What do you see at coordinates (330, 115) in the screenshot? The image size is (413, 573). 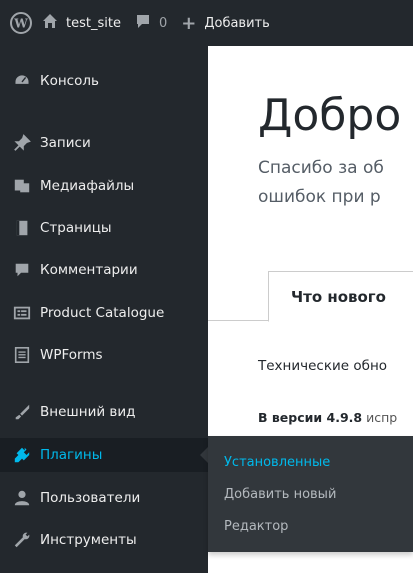 I see `page-title: Добро` at bounding box center [330, 115].